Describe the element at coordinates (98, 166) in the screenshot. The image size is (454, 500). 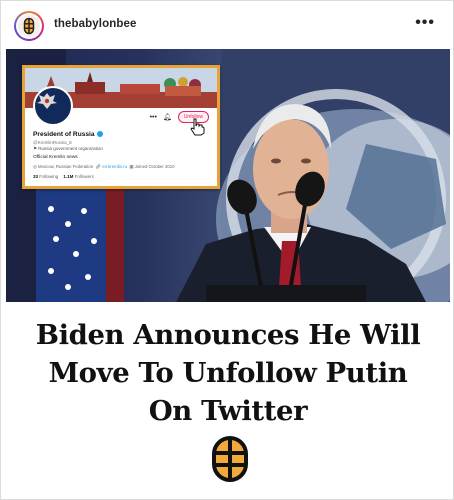
I see `link-icon: 🔗︎` at that location.